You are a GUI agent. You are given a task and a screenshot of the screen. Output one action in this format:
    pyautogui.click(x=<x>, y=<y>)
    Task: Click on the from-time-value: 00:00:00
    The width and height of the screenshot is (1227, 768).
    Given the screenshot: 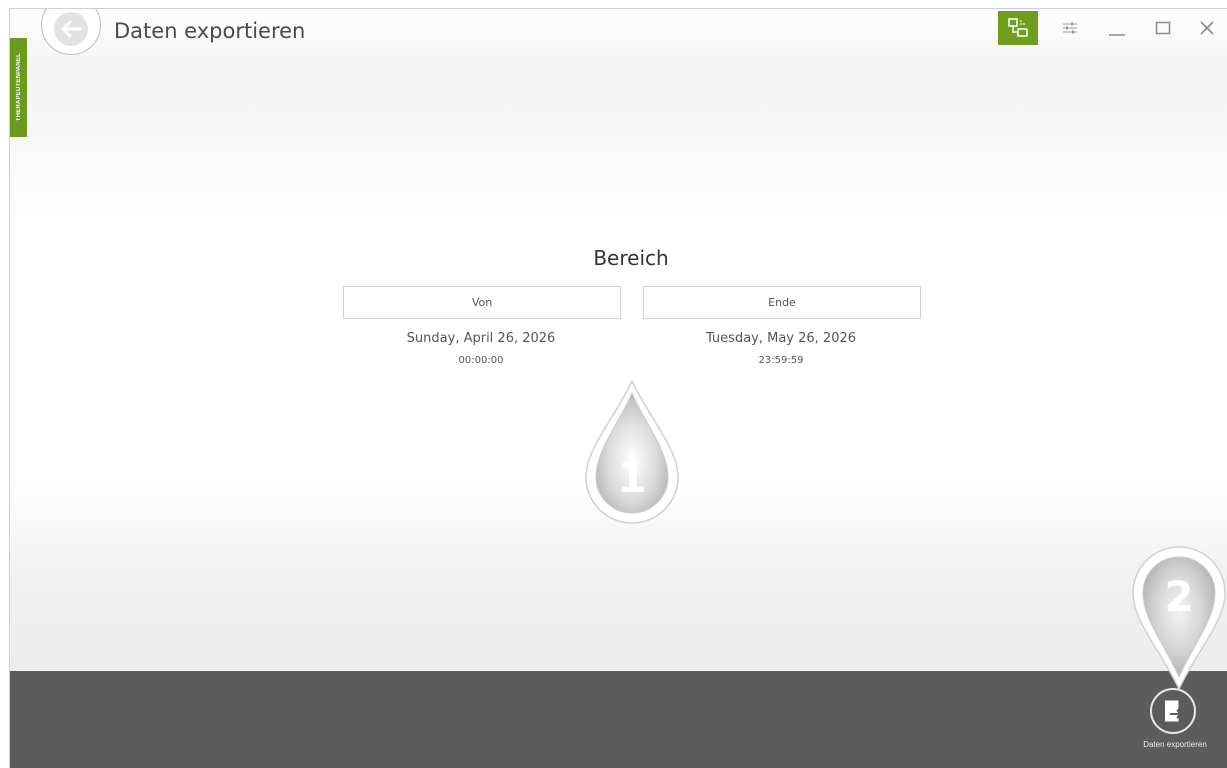 What is the action you would take?
    pyautogui.click(x=481, y=360)
    